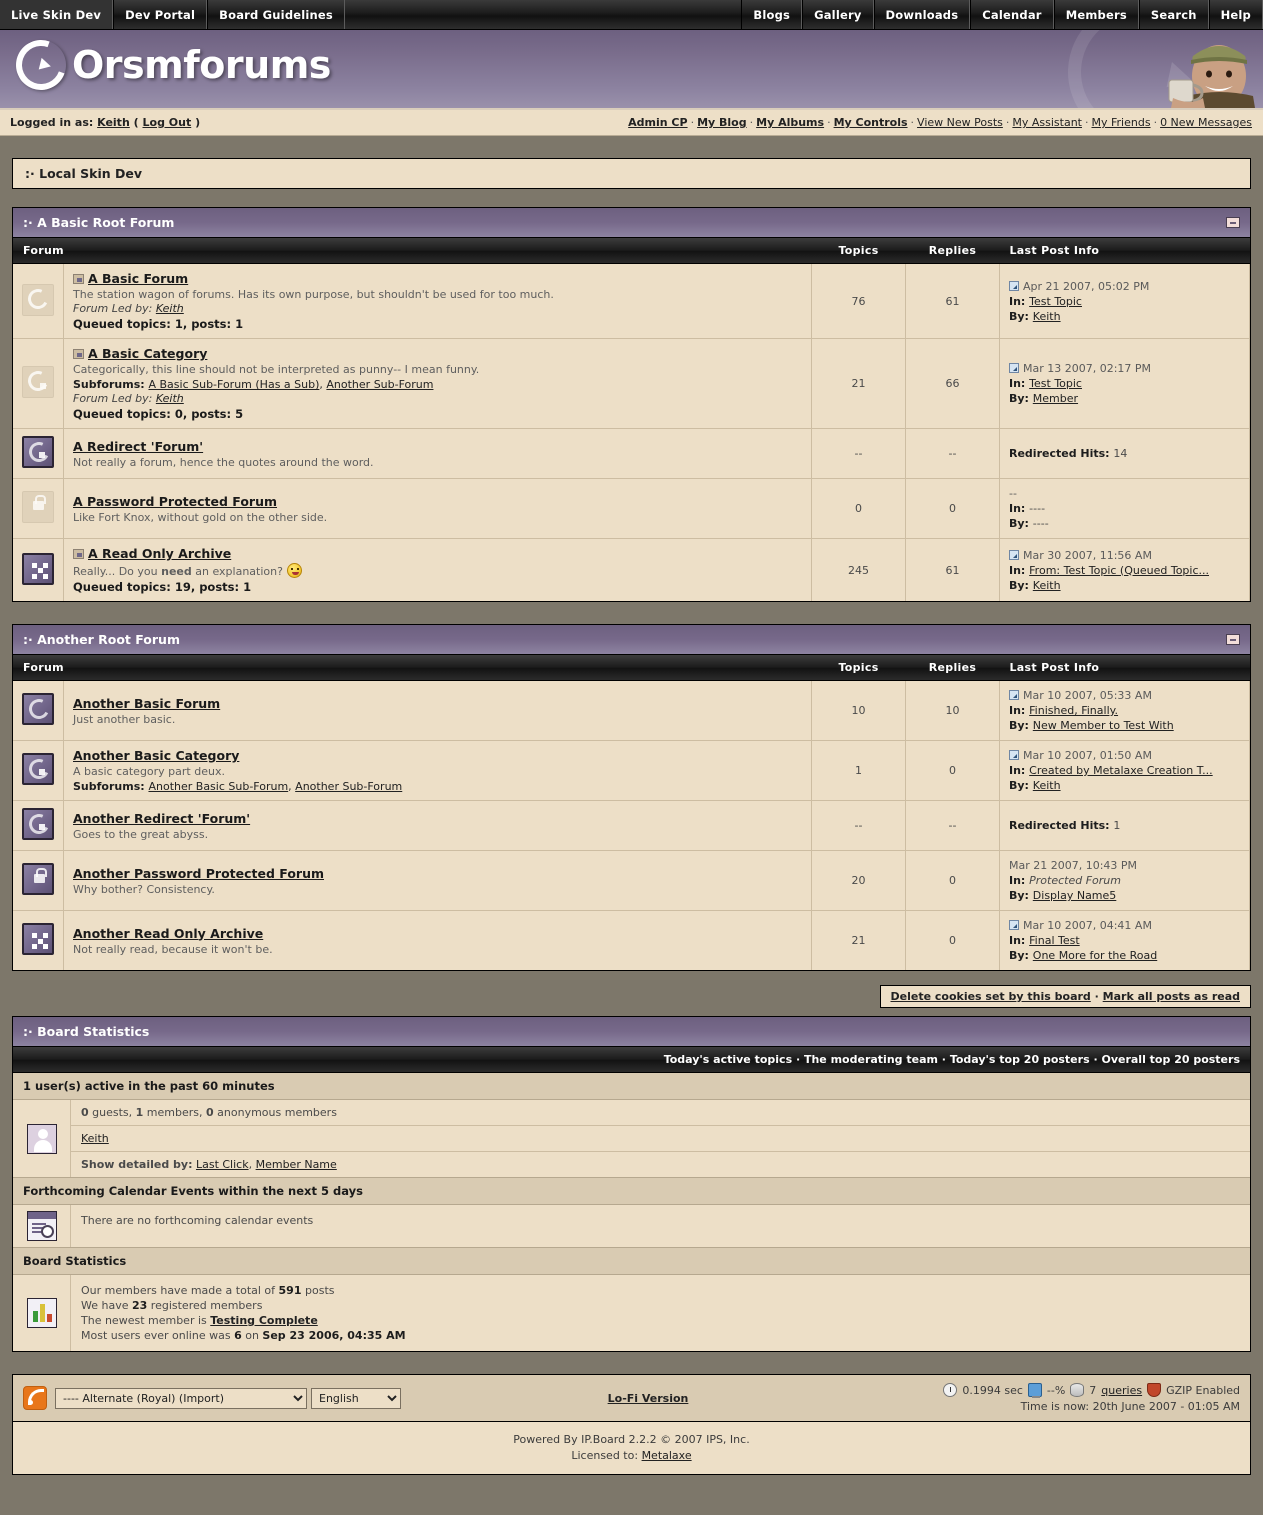 The width and height of the screenshot is (1263, 1515). I want to click on subforum-link: A Basic Sub-Forum (Has a Sub), so click(233, 384).